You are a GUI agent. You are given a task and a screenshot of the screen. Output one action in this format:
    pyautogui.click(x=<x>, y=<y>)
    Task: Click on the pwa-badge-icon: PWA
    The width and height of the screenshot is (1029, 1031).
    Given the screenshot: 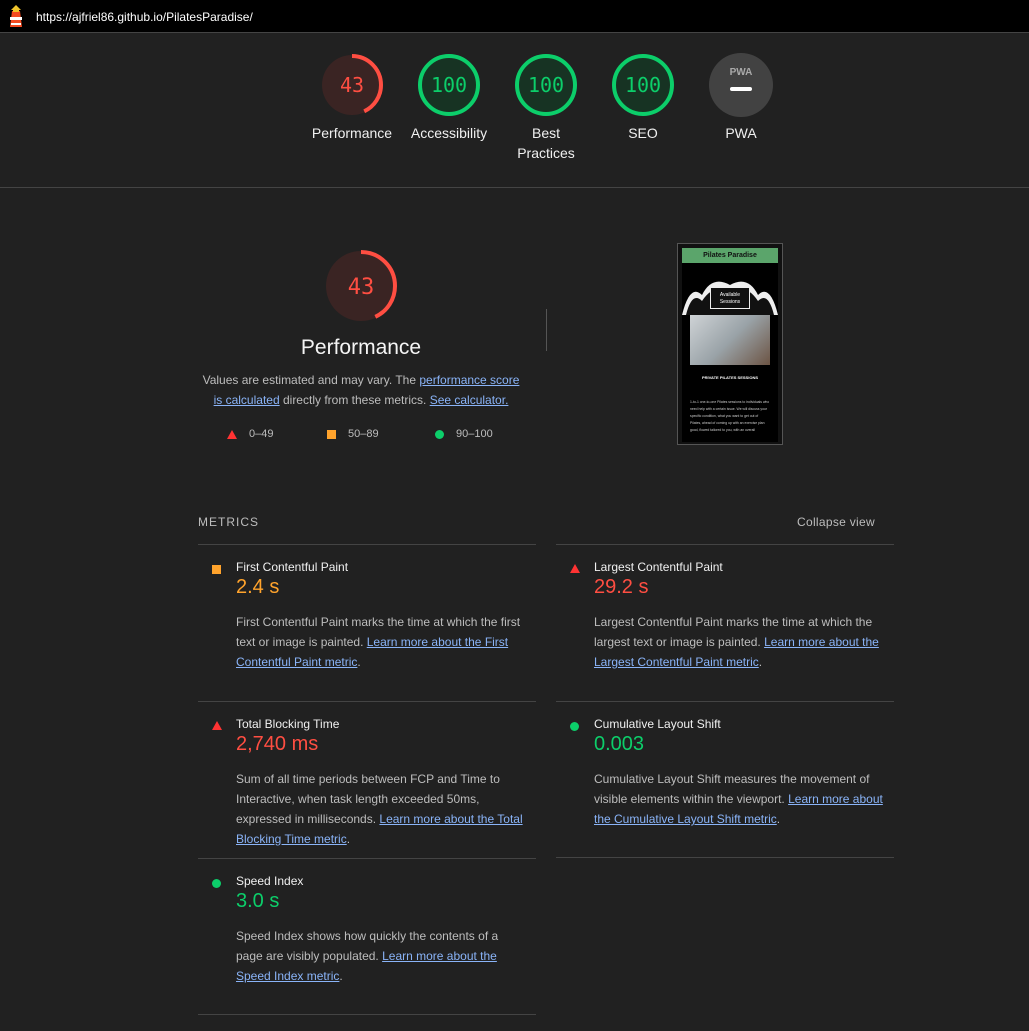 What is the action you would take?
    pyautogui.click(x=741, y=85)
    